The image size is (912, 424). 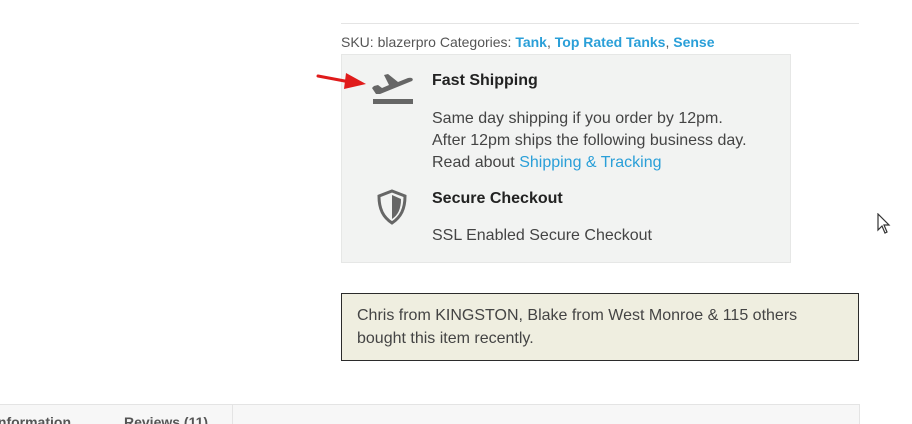 What do you see at coordinates (884, 223) in the screenshot?
I see `mouse-cursor-icon` at bounding box center [884, 223].